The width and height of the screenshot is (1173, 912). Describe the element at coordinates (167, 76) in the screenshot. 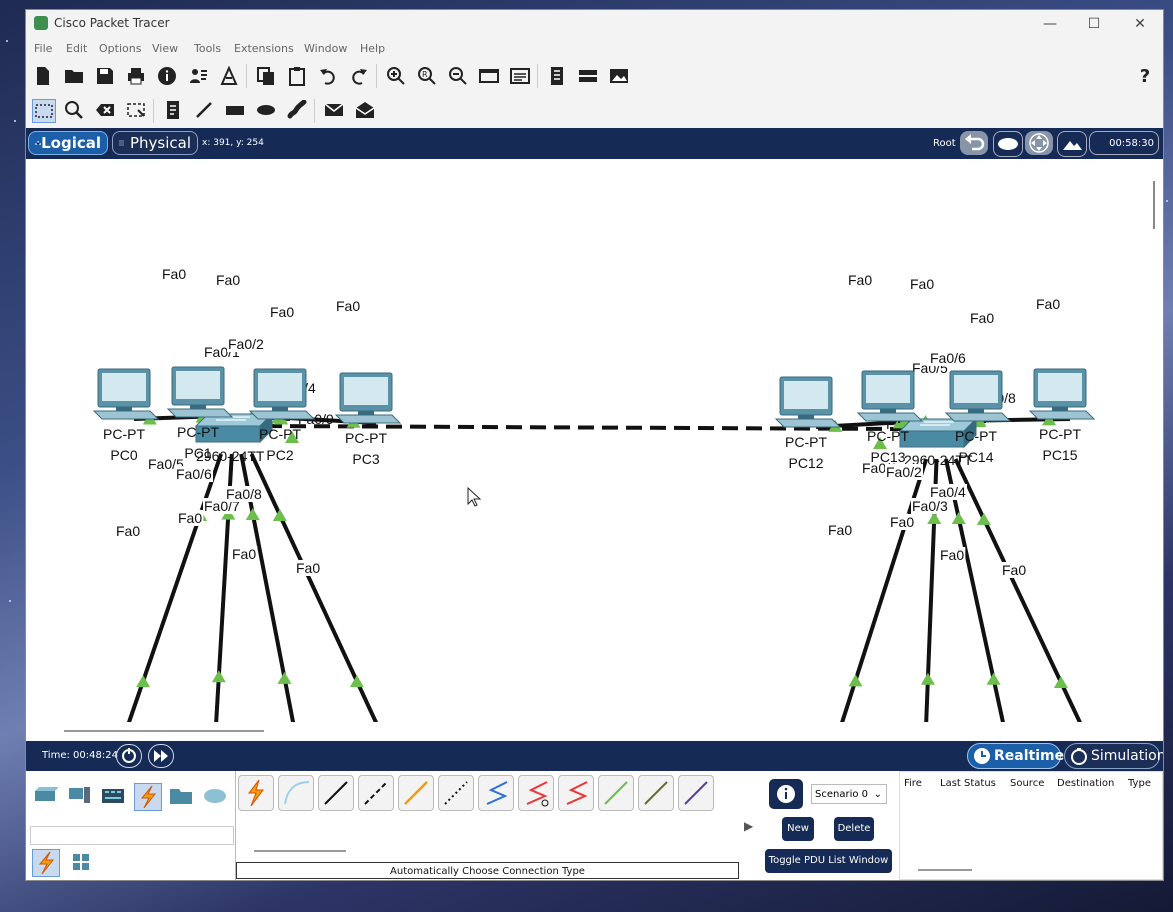

I see `info-icon` at that location.